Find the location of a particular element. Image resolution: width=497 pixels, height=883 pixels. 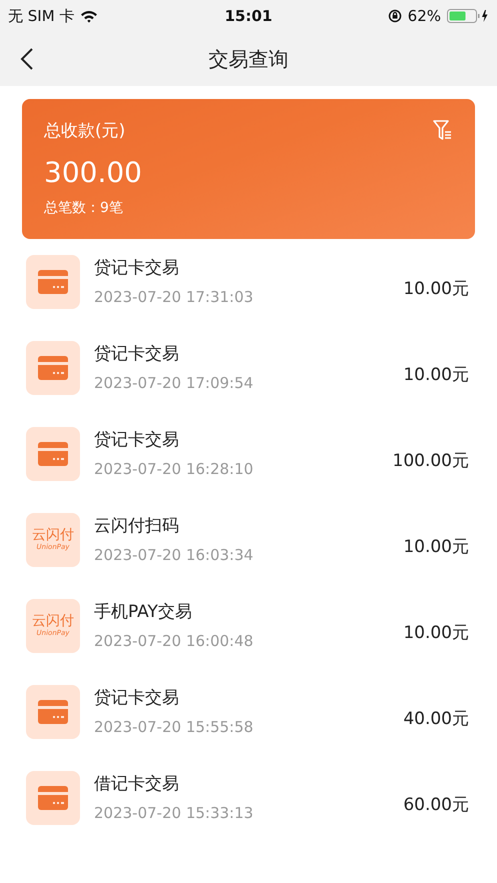

transaction-time: 2023-07-20 17:31:03 is located at coordinates (174, 297).